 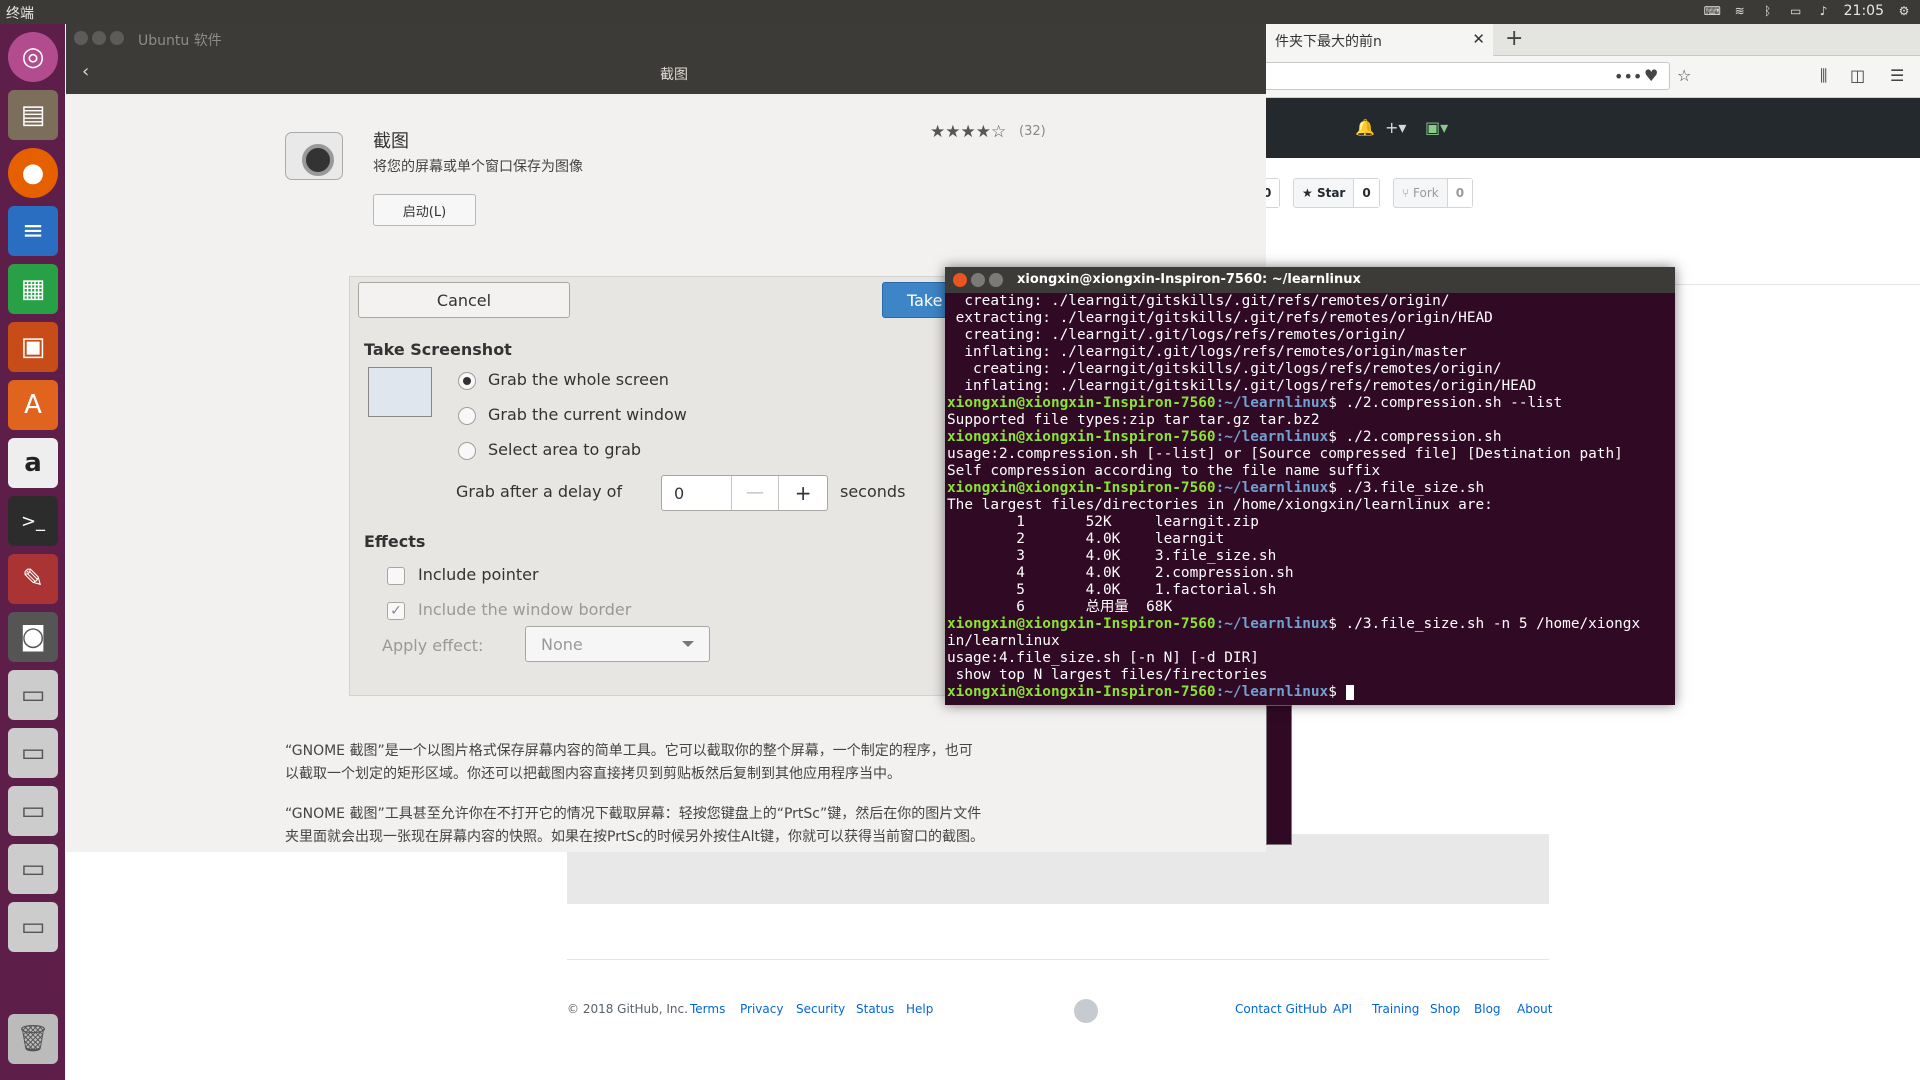 I want to click on checkbox-label: Include pointer, so click(x=478, y=574).